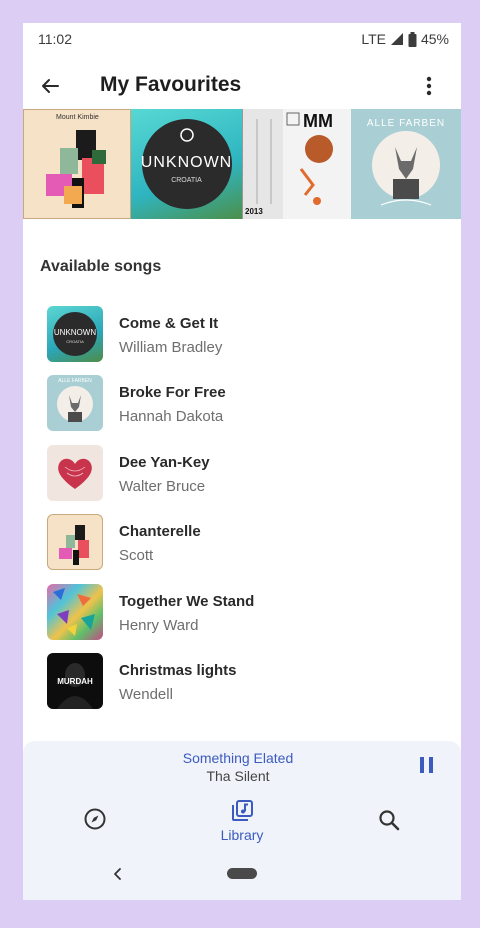  Describe the element at coordinates (242, 473) in the screenshot. I see `list-item: Dee Yan-Key Walter Bruce` at that location.